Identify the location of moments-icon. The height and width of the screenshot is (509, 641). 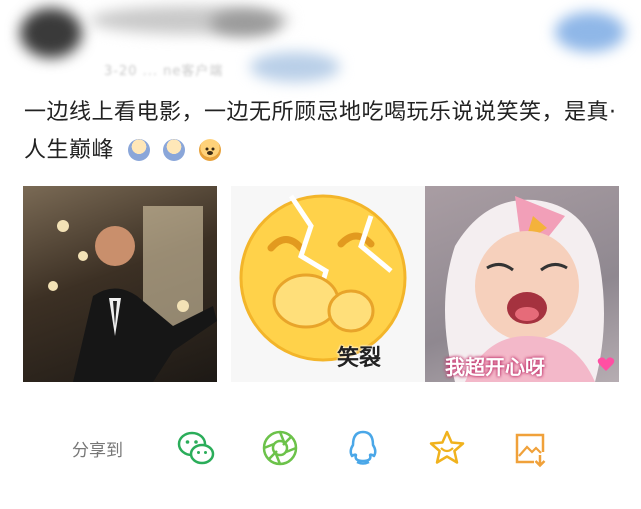
(280, 448).